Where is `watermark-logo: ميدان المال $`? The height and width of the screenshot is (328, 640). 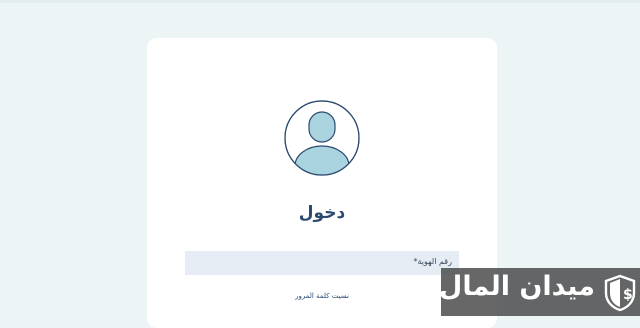
watermark-logo: ميدان المال $ is located at coordinates (539, 292).